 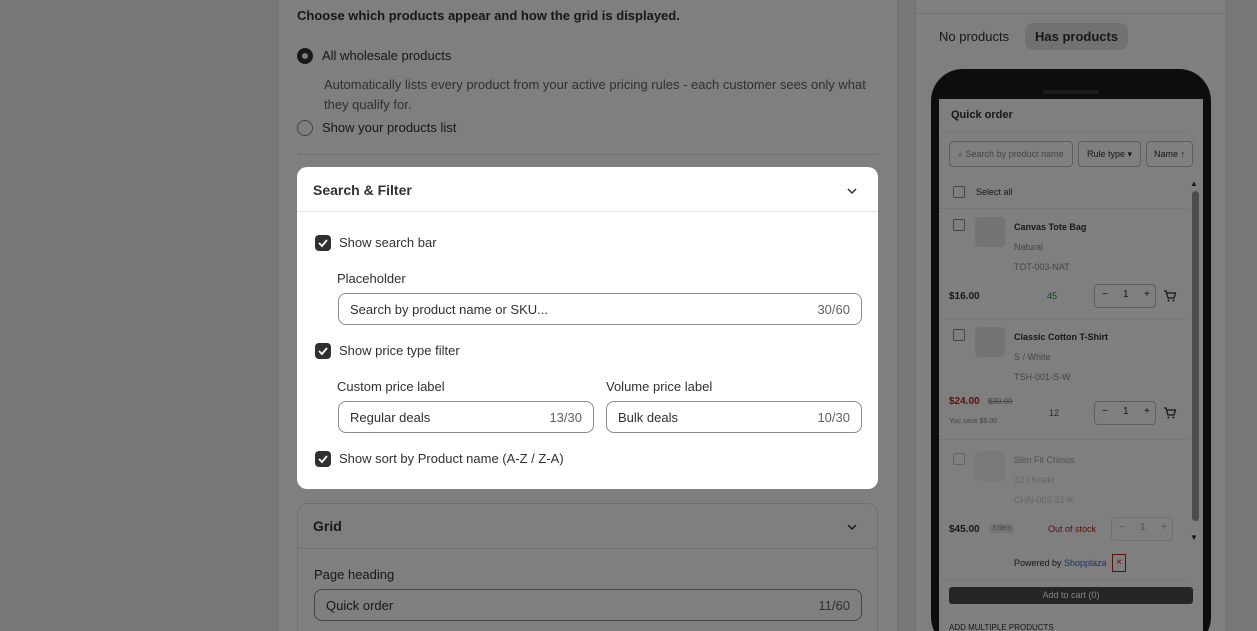 What do you see at coordinates (390, 417) in the screenshot?
I see `custom-price-value: Regular deals` at bounding box center [390, 417].